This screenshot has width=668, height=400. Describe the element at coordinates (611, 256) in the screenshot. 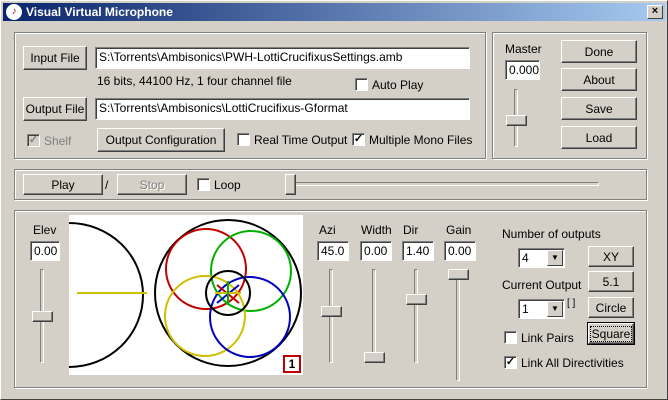

I see `xy-button: XY` at that location.